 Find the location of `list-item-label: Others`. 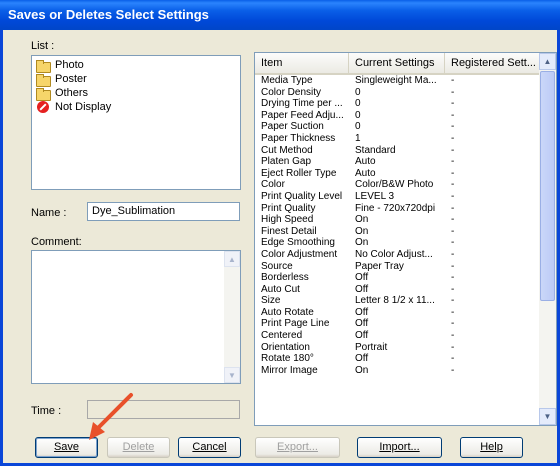

list-item-label: Others is located at coordinates (72, 93).